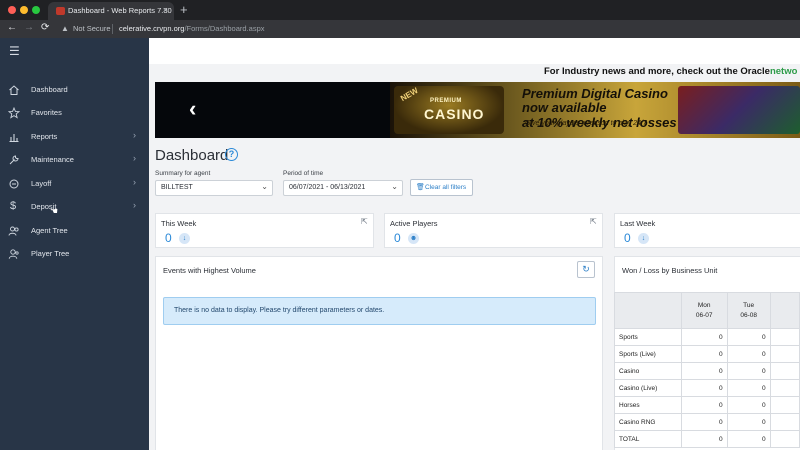  What do you see at coordinates (60, 11) in the screenshot?
I see `favicon-icon` at bounding box center [60, 11].